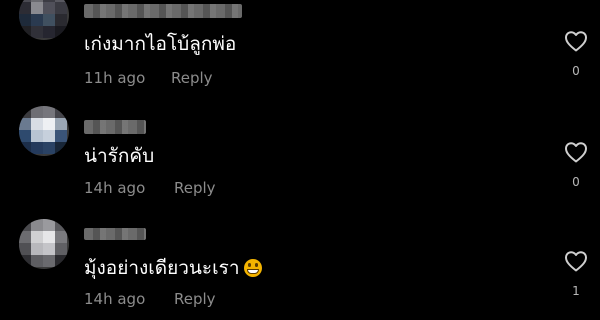 Image resolution: width=600 pixels, height=320 pixels. I want to click on comment-text-body: มุ้งอย่างเดียวนะเรา, so click(162, 268).